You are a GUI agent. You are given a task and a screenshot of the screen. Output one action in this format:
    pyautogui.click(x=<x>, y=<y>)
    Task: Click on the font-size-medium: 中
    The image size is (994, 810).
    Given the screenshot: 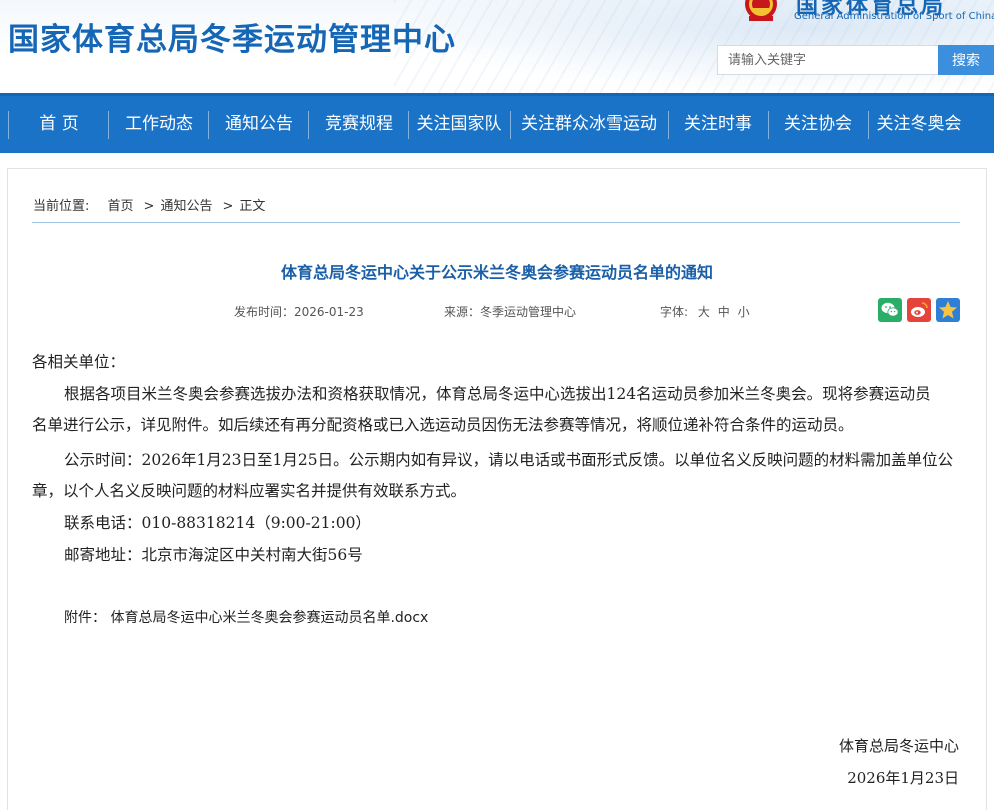 What is the action you would take?
    pyautogui.click(x=724, y=312)
    